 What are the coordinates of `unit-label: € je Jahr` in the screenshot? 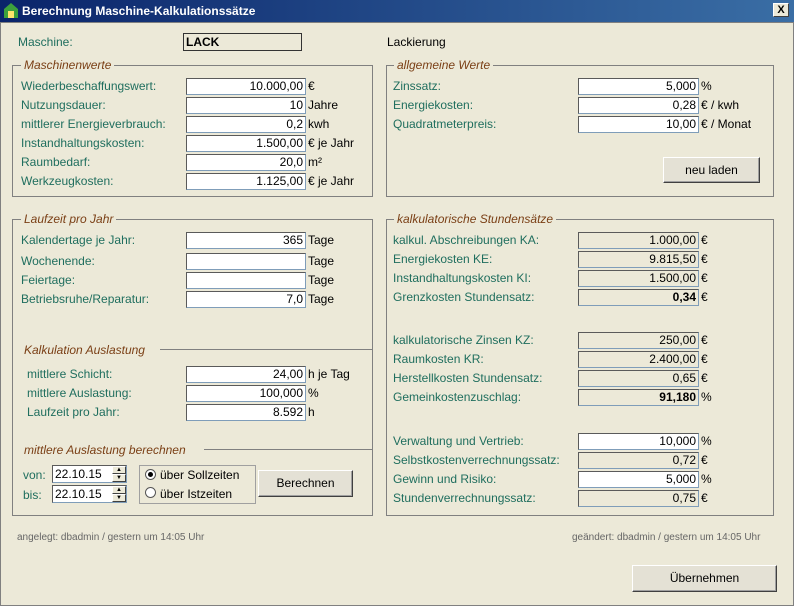 It's located at (331, 181).